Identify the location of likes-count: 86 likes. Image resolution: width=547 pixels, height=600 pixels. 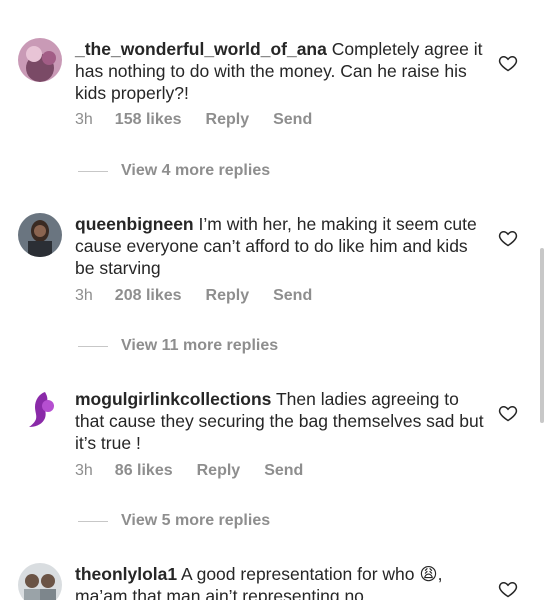
(144, 470).